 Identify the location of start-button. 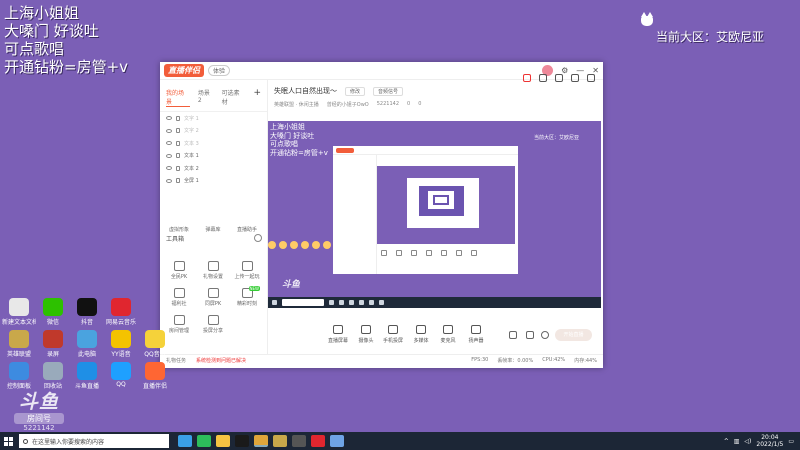
(8, 441).